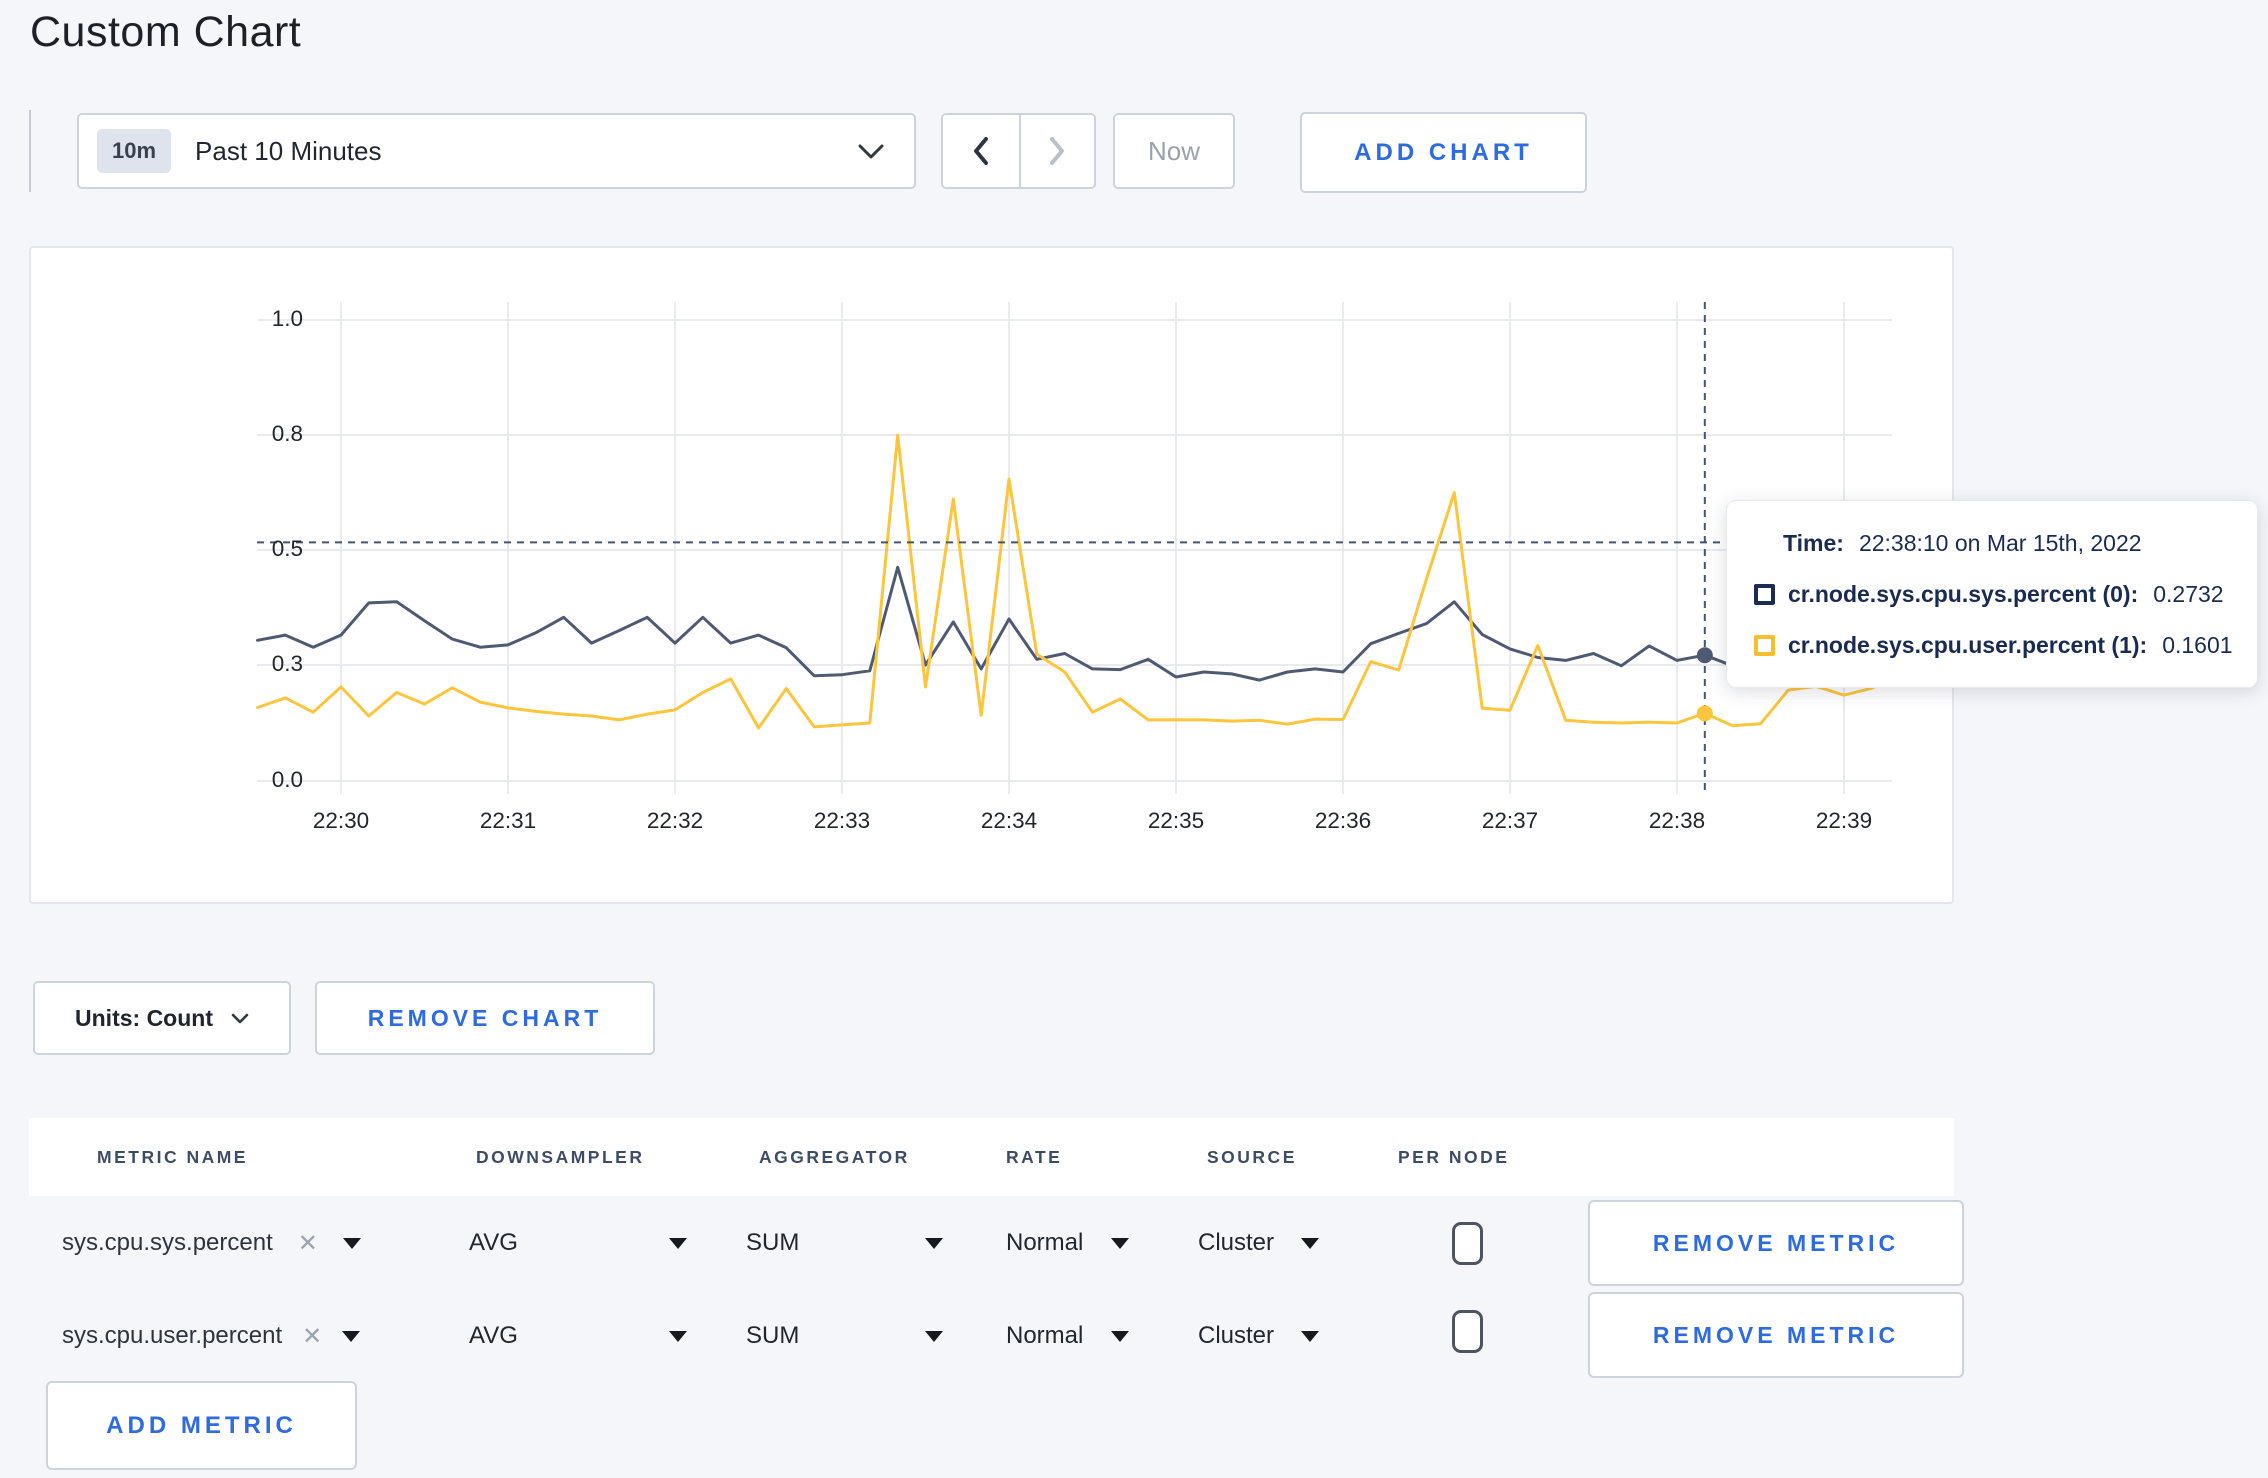 Image resolution: width=2268 pixels, height=1478 pixels. Describe the element at coordinates (201, 1425) in the screenshot. I see `add-metric-button: ADD METRIC` at that location.